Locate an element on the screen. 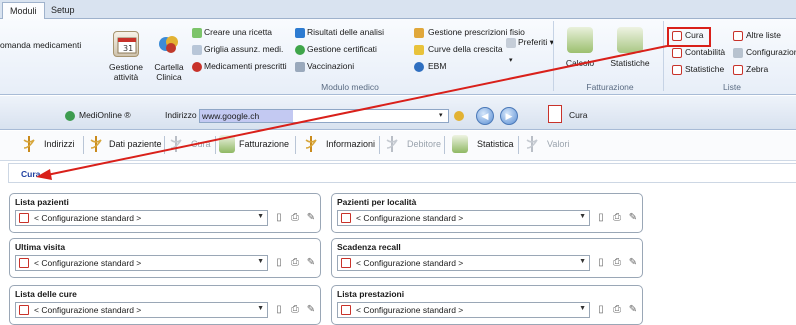  highlight-box is located at coordinates (689, 37).